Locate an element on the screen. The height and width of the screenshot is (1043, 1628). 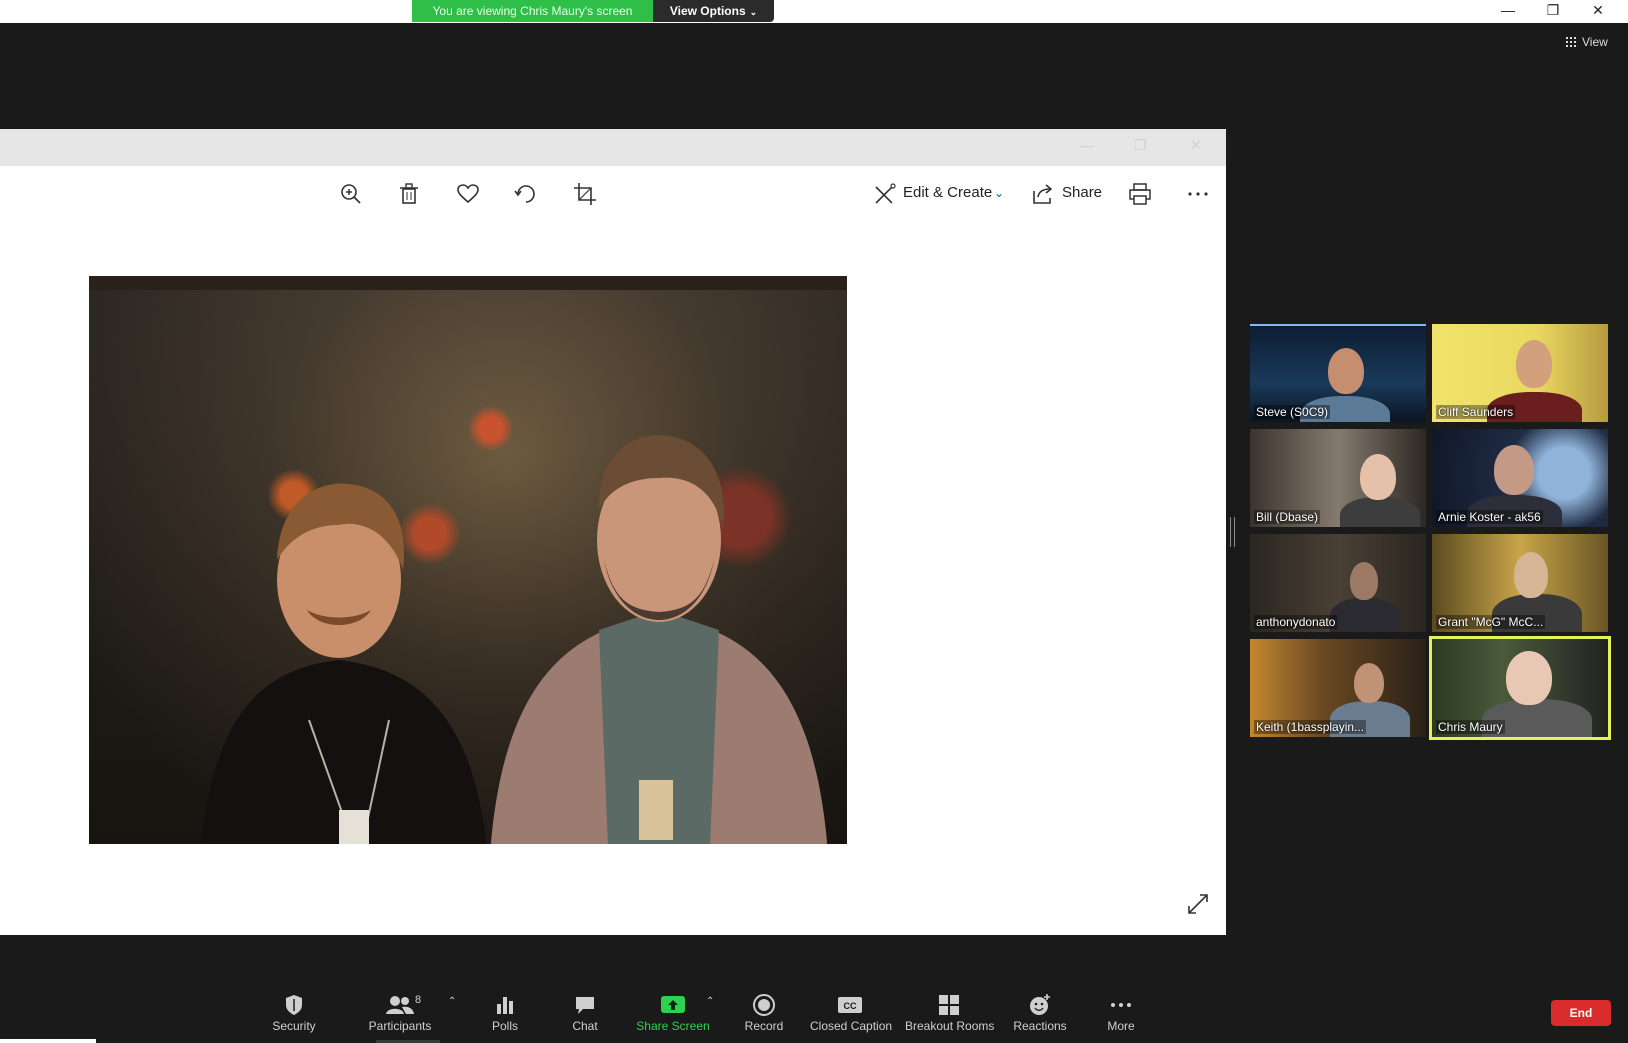
chat-icon is located at coordinates (585, 1005).